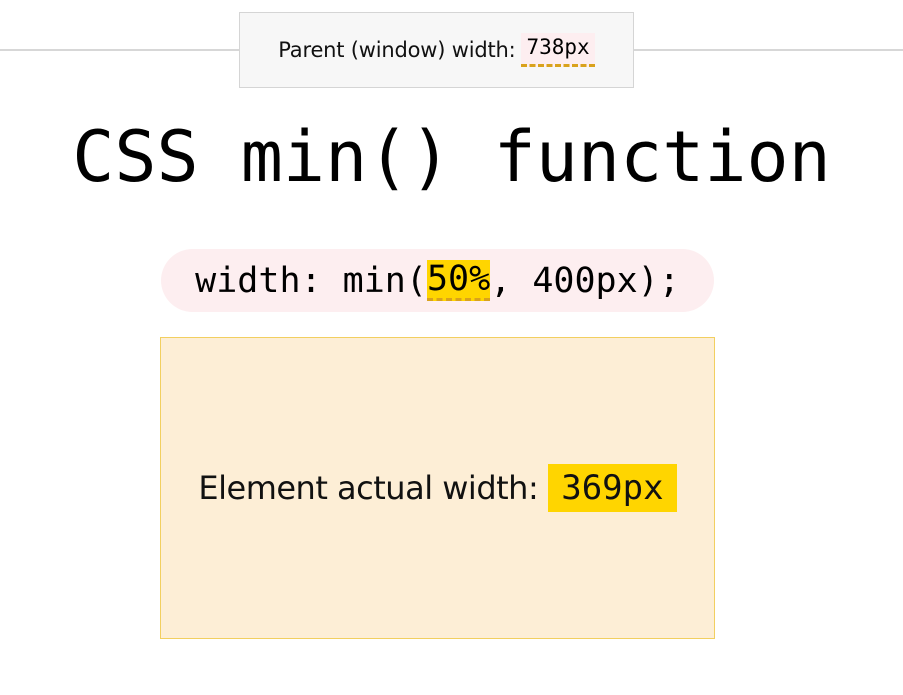 The image size is (903, 695). I want to click on parent-width-label: Parent (window) width:, so click(397, 50).